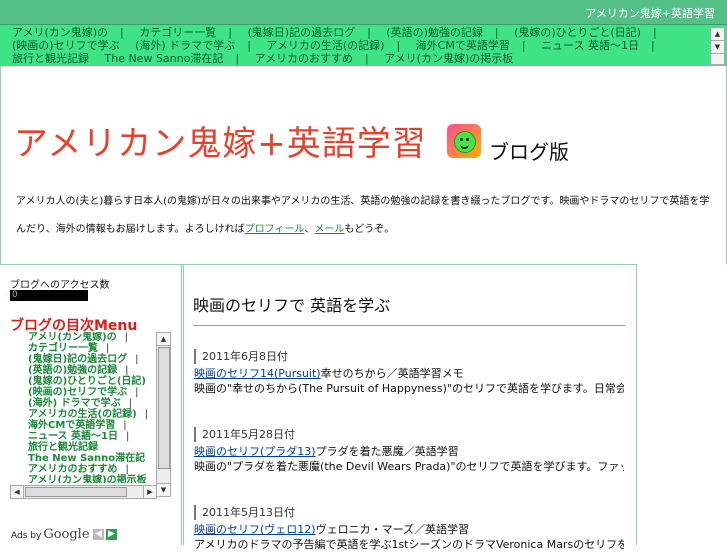 The image size is (727, 552). I want to click on ads-label: Ads by Google, so click(50, 534).